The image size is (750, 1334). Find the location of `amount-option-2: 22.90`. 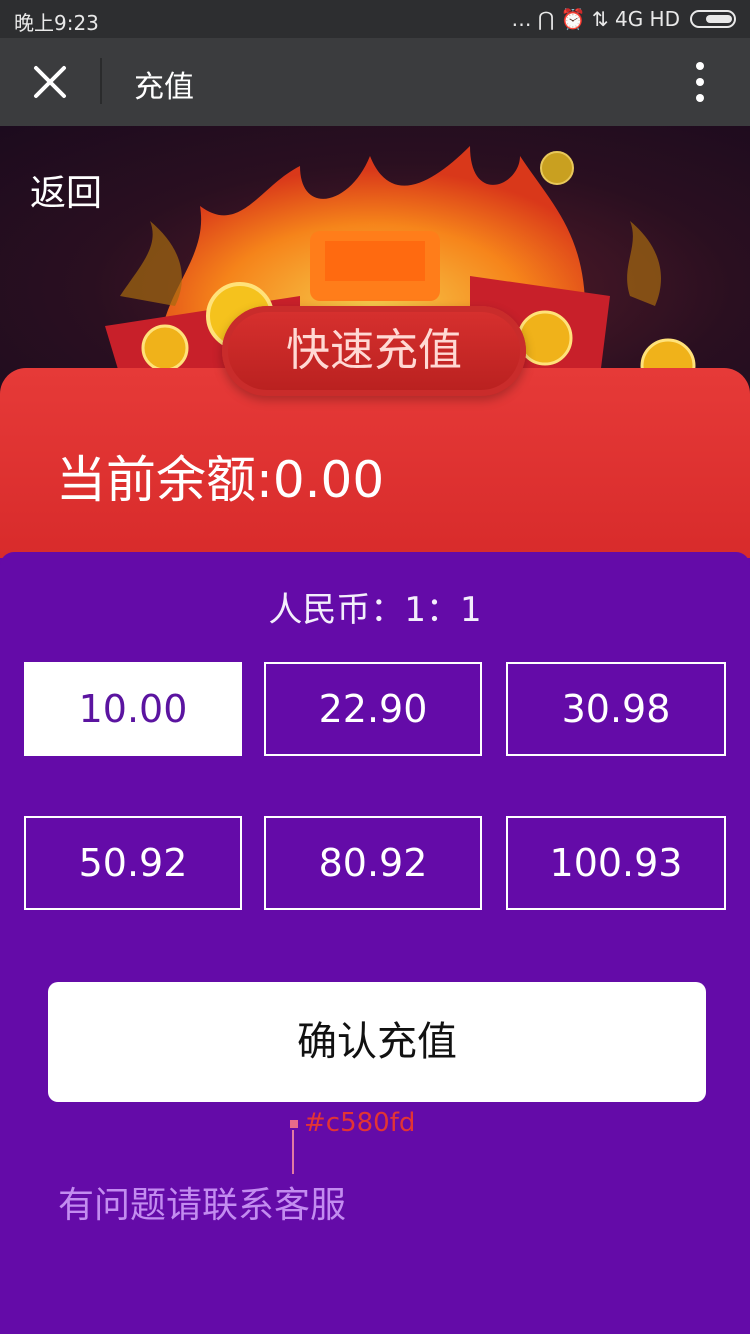

amount-option-2: 22.90 is located at coordinates (373, 709).